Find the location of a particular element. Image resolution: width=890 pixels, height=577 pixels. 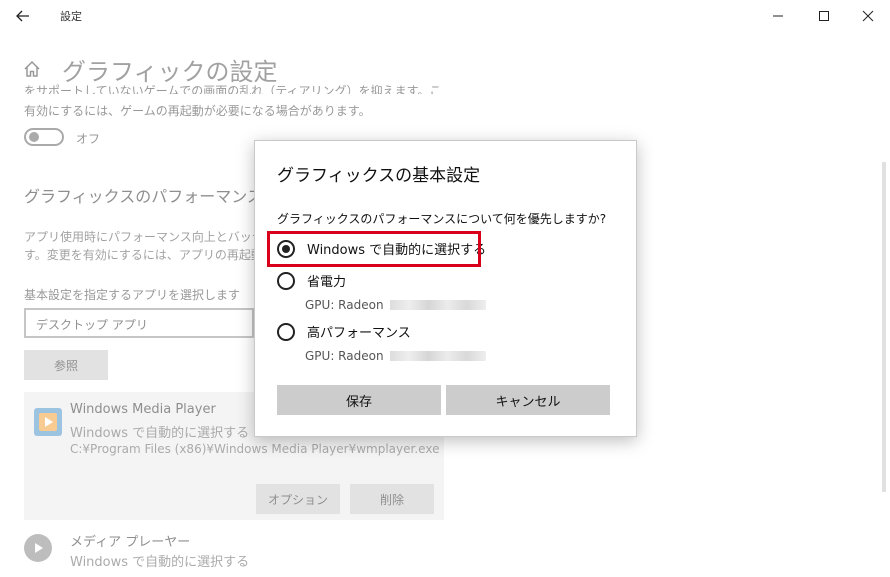

back-arrow-icon is located at coordinates (23, 16).